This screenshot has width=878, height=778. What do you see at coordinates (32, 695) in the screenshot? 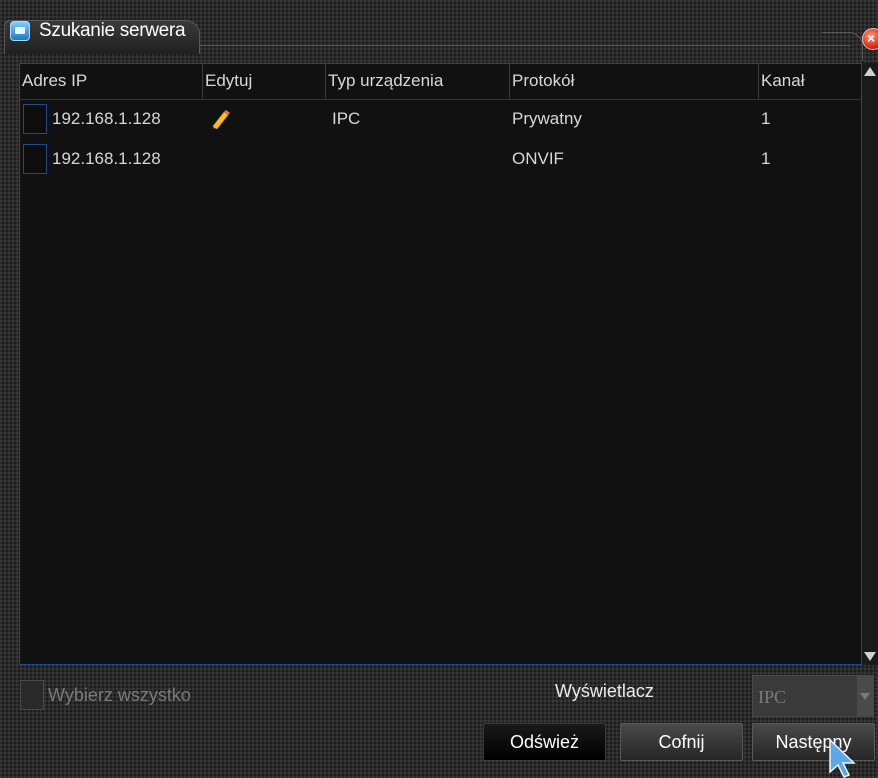
I see `select-all-checkbox` at bounding box center [32, 695].